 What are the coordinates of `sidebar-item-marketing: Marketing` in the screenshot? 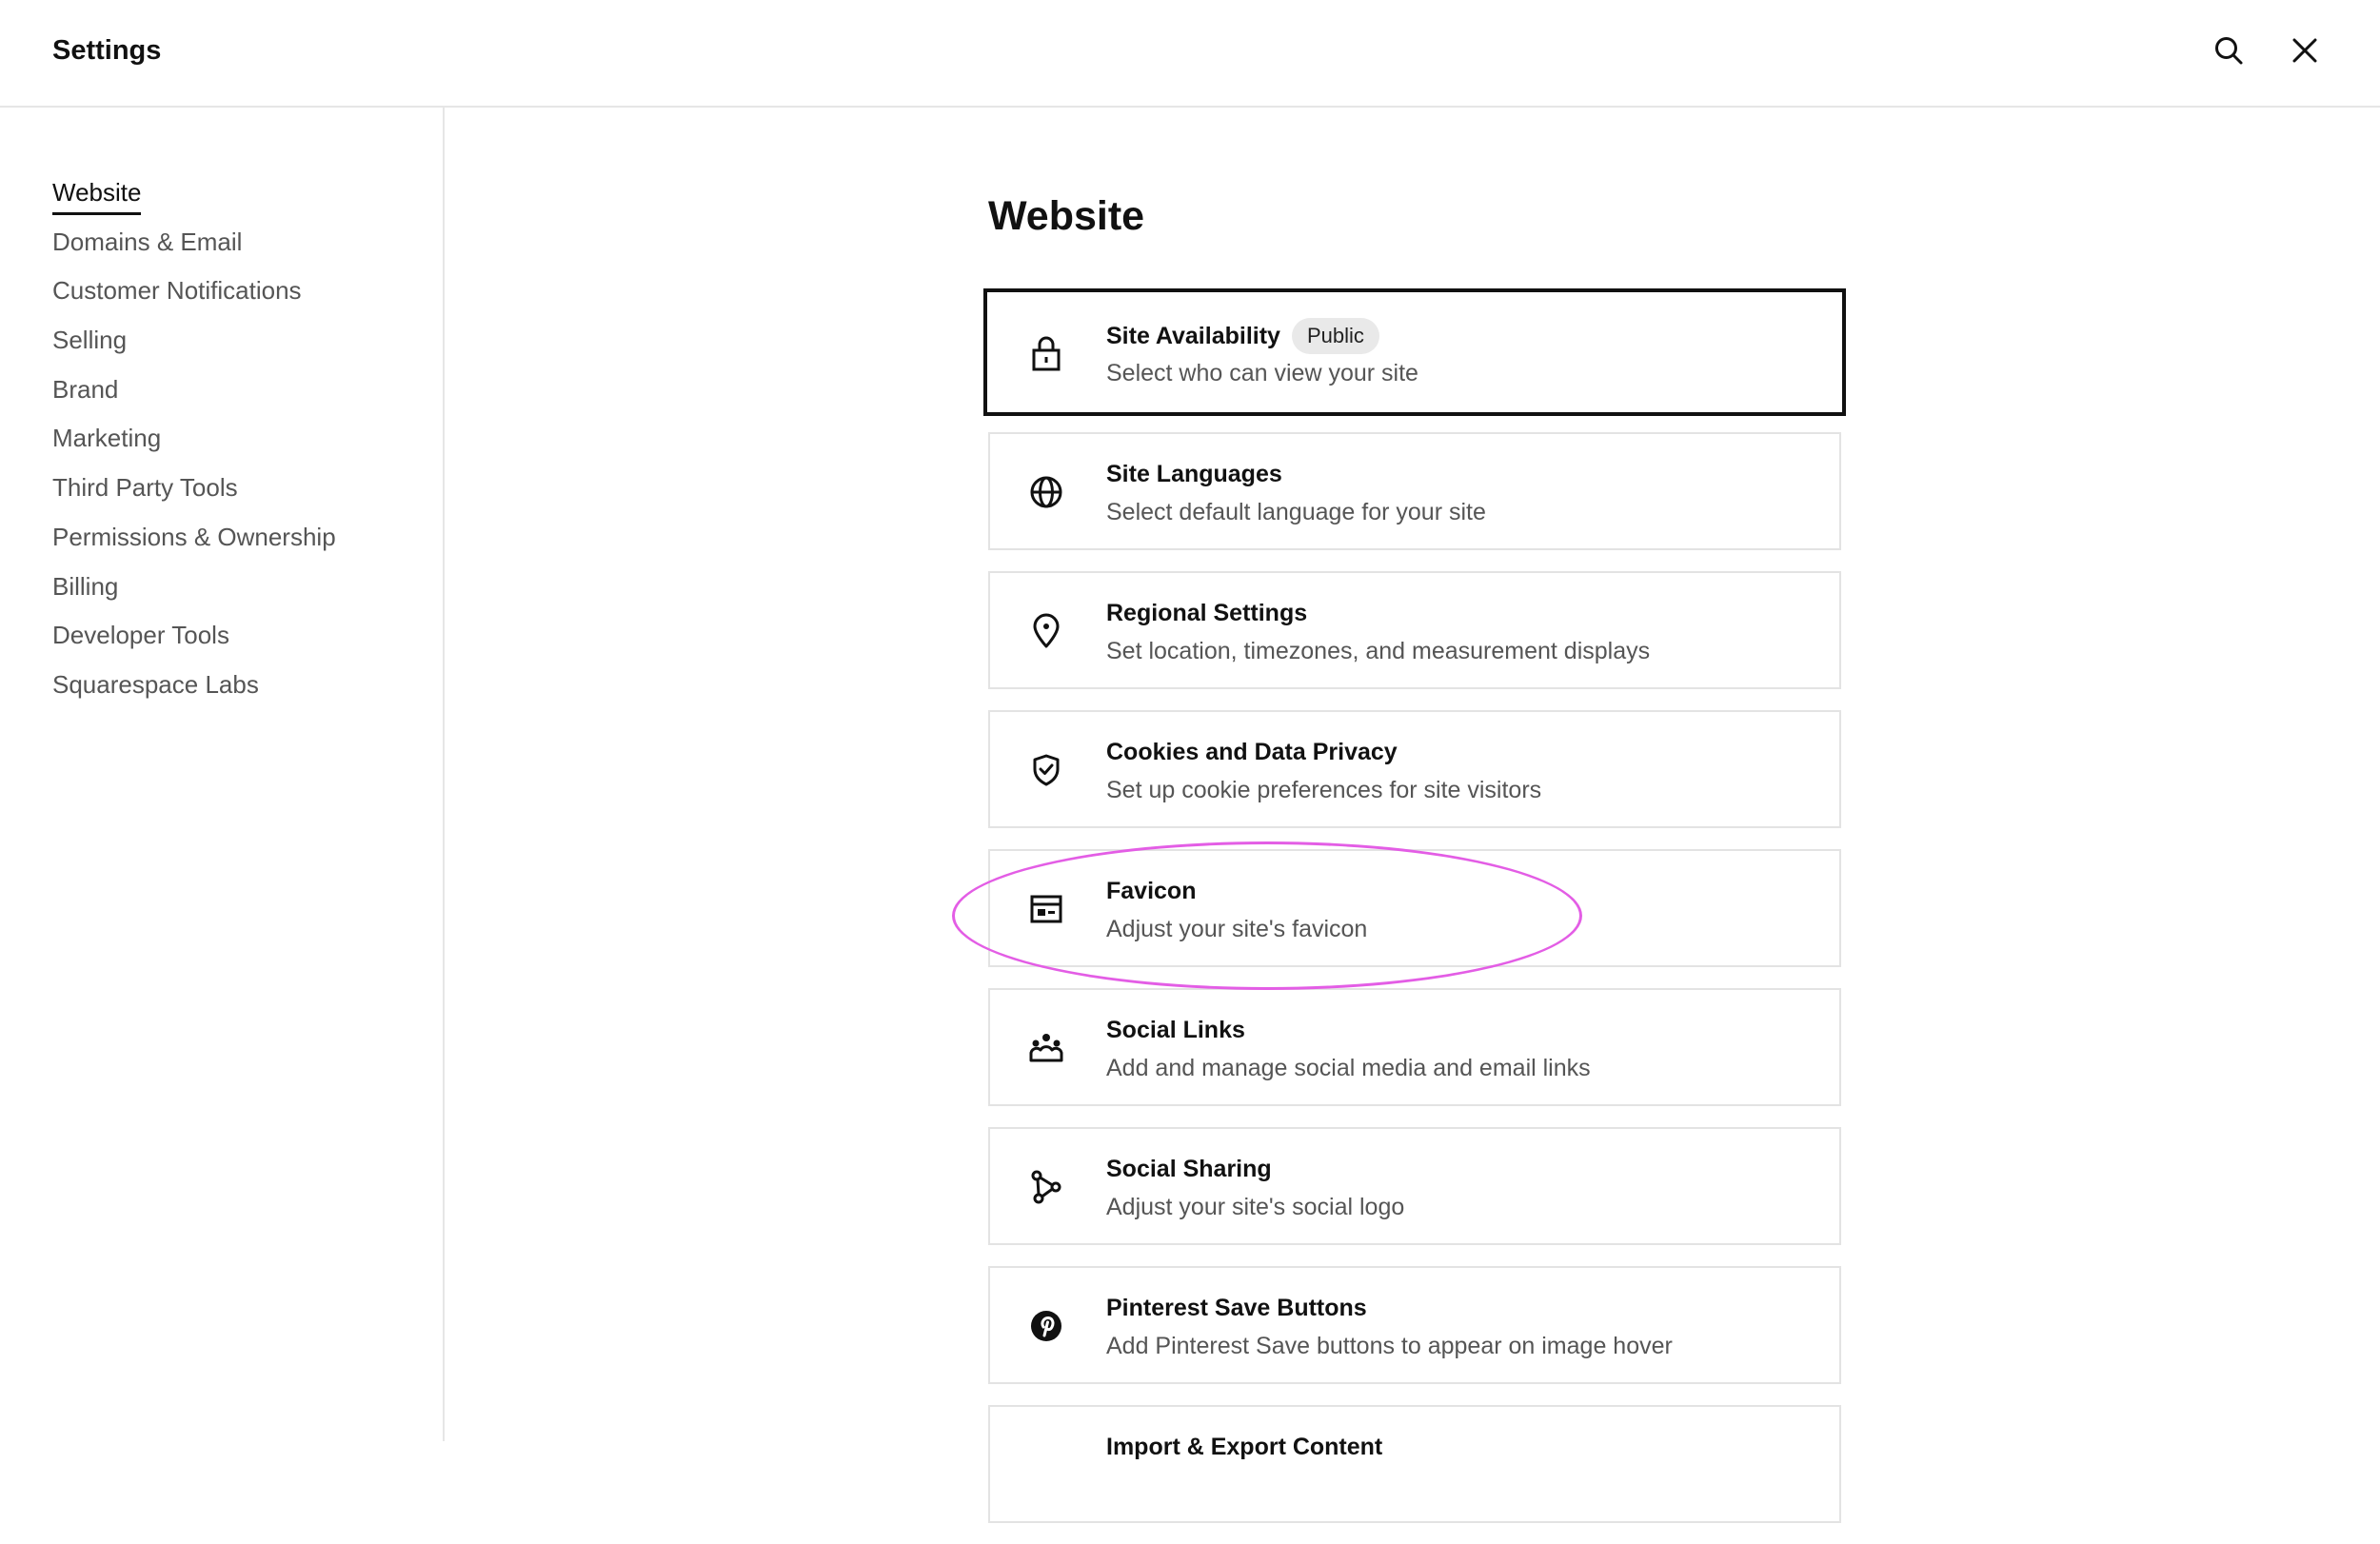 It's located at (194, 442).